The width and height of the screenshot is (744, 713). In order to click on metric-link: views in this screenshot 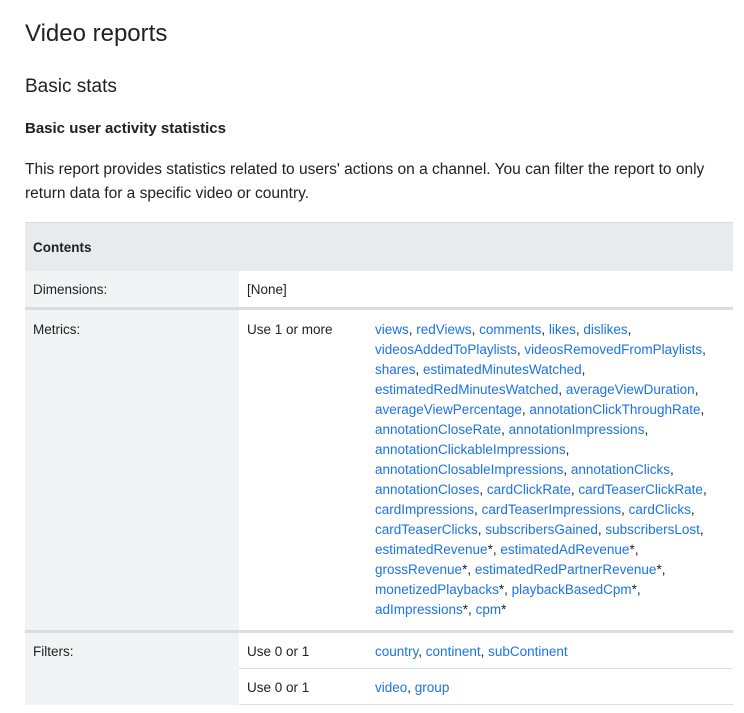, I will do `click(392, 329)`.